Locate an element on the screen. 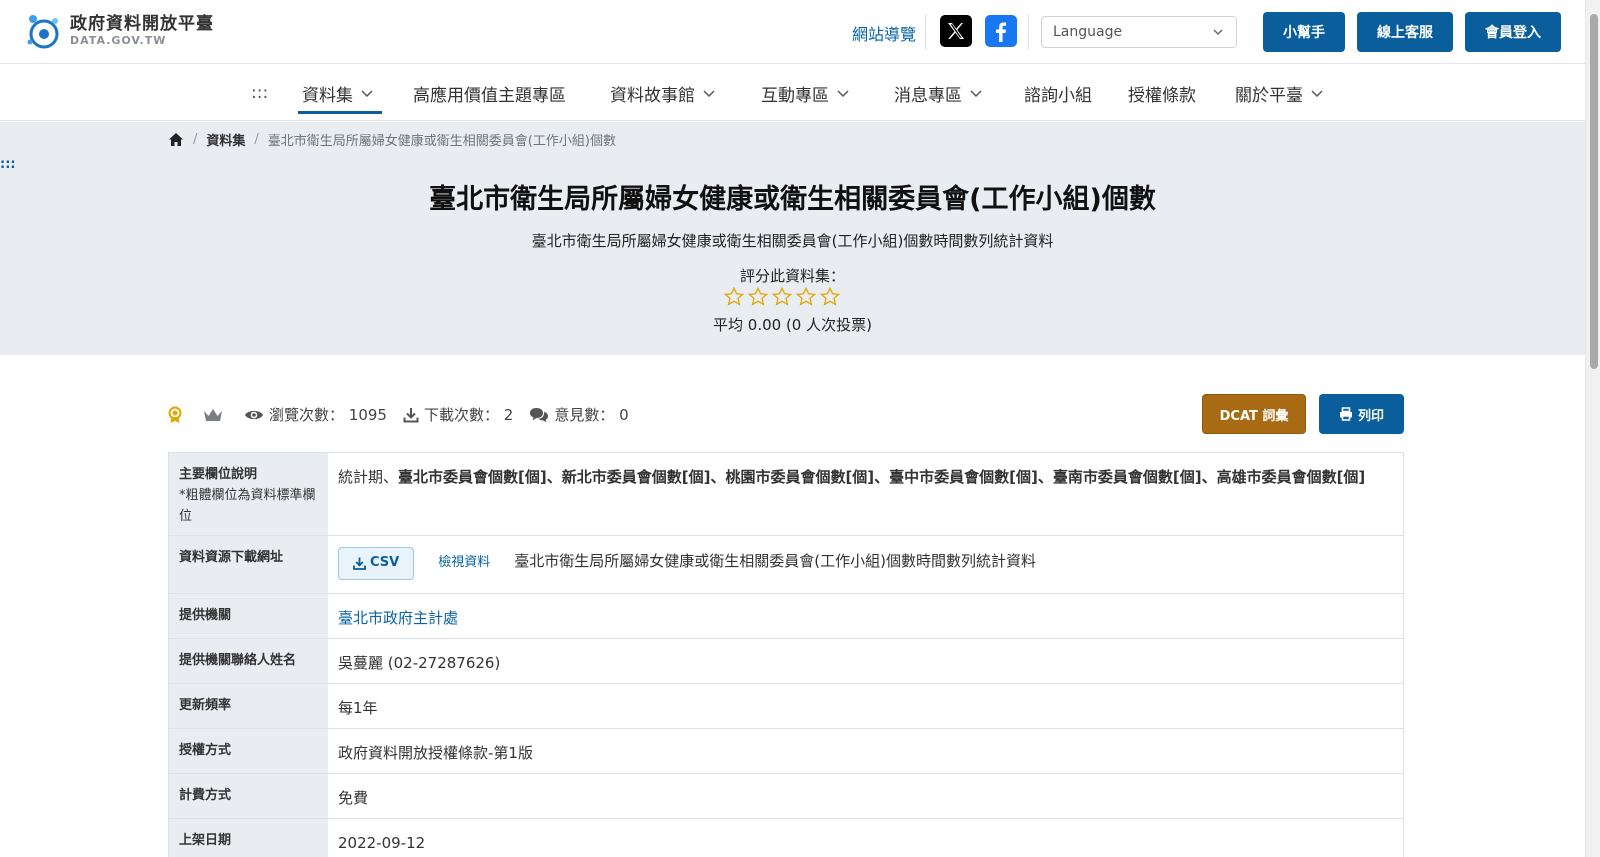  comment-count-value: 0 is located at coordinates (624, 414).